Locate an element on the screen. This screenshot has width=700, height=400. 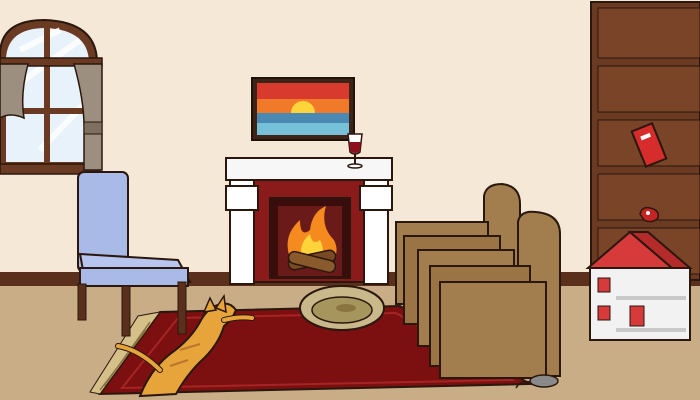
sunset-painting is located at coordinates (303, 109).